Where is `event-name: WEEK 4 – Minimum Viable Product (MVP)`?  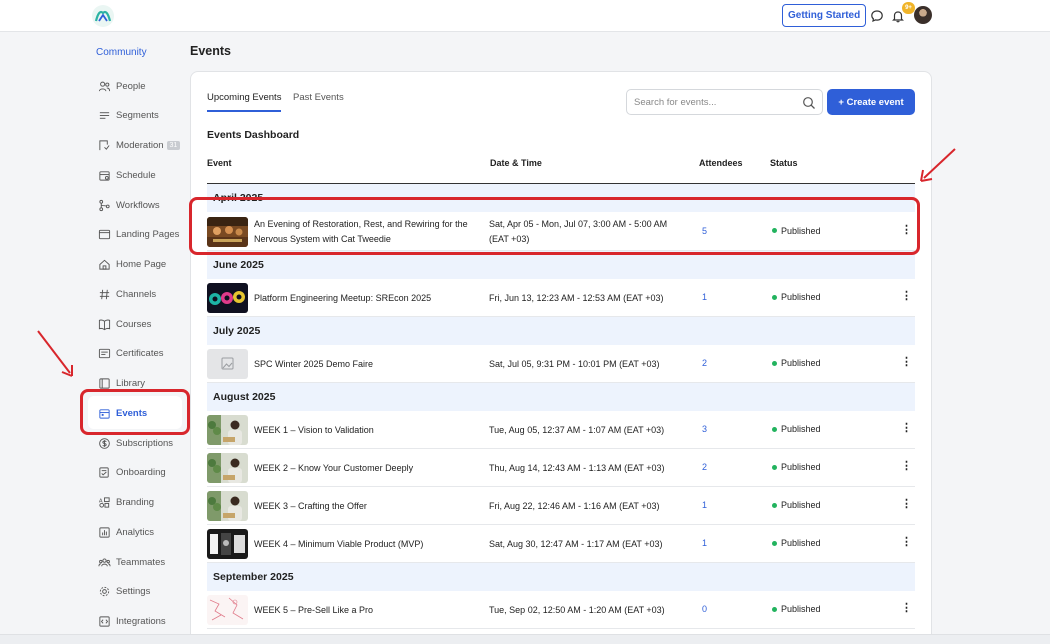
event-name: WEEK 4 – Minimum Viable Product (MVP) is located at coordinates (366, 544).